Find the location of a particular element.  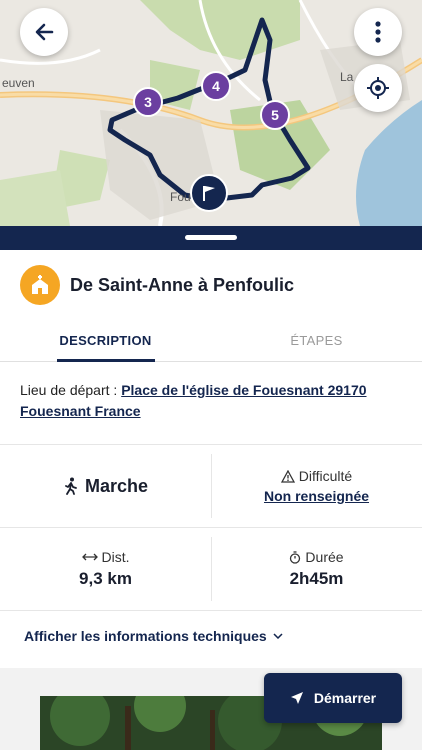

departure-label: Lieu de départ : is located at coordinates (71, 390).